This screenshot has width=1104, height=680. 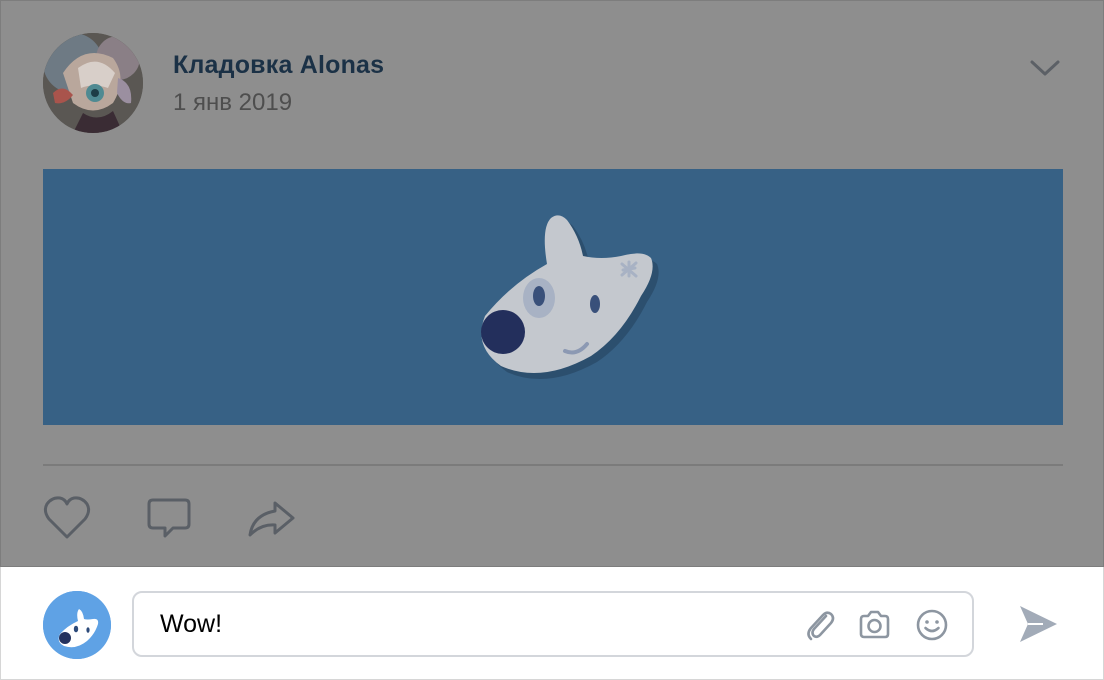 What do you see at coordinates (932, 625) in the screenshot?
I see `smile-icon` at bounding box center [932, 625].